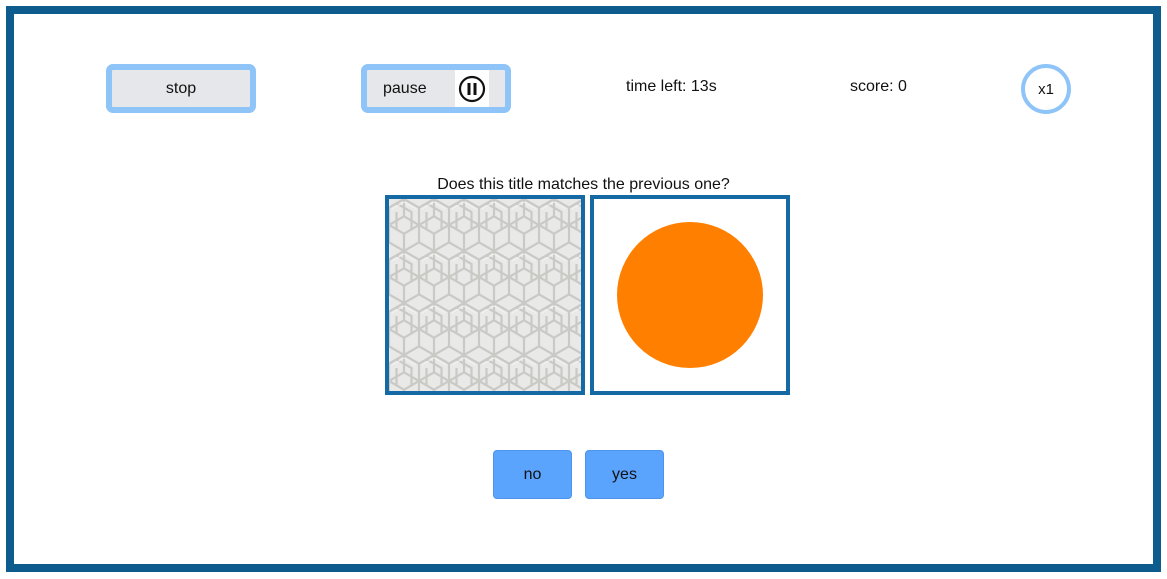 This screenshot has height=579, width=1167. I want to click on pause-icon, so click(472, 88).